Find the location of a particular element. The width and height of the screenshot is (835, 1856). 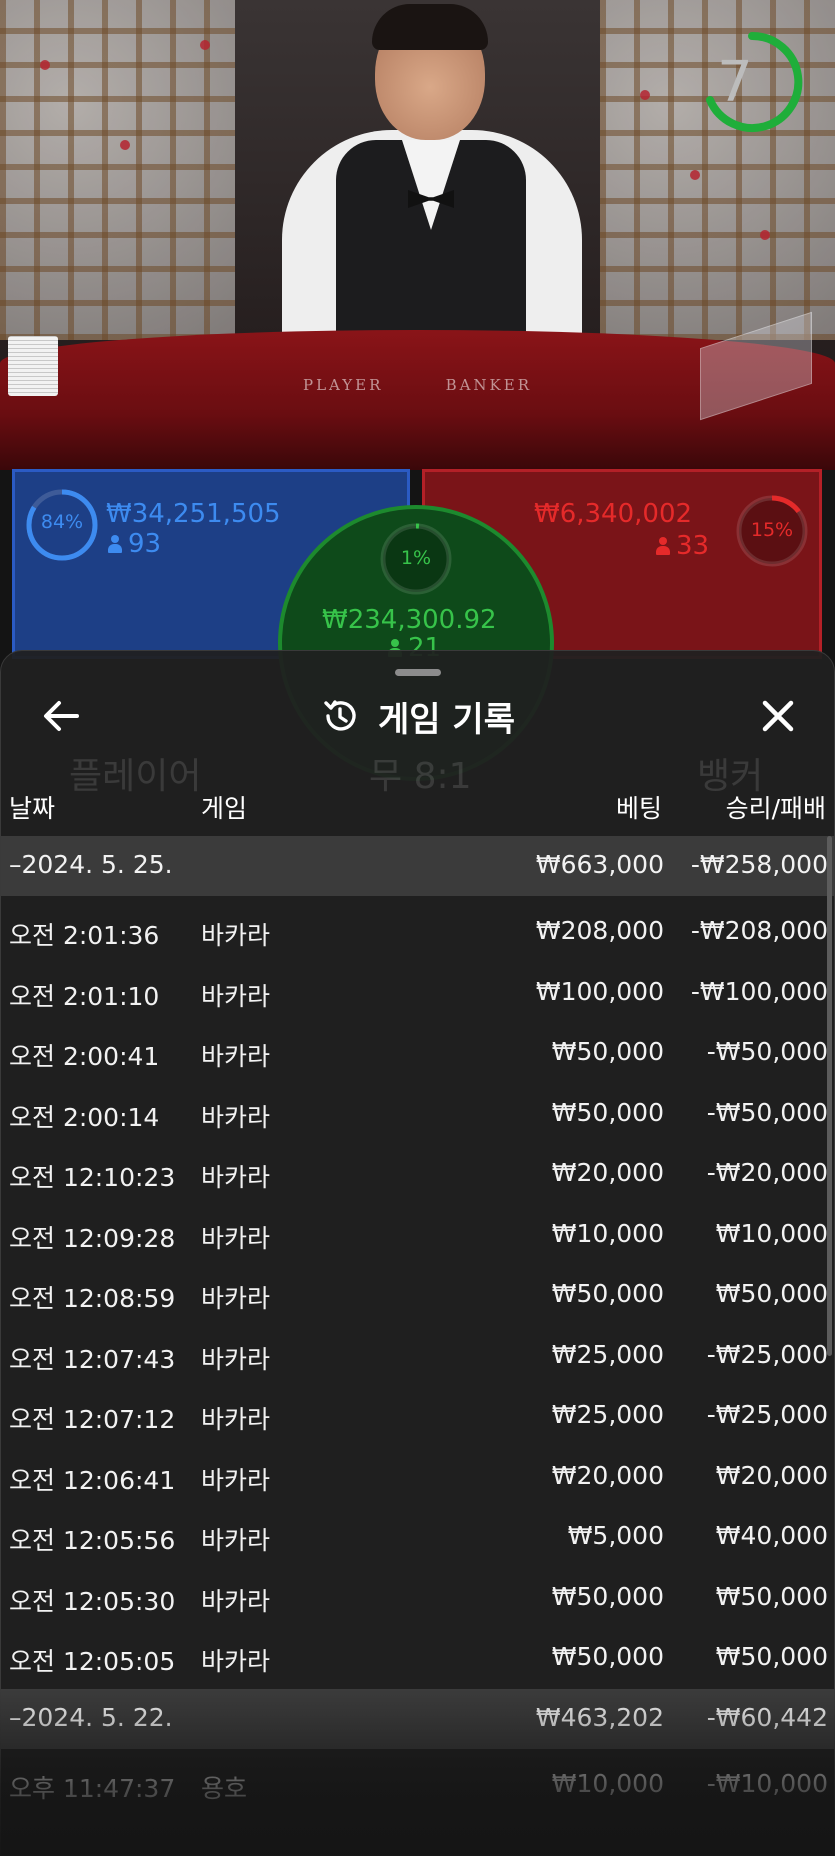

table-row: 오전 12:09:28 바카라 ₩10,000 ₩10,000 is located at coordinates (417, 1235).